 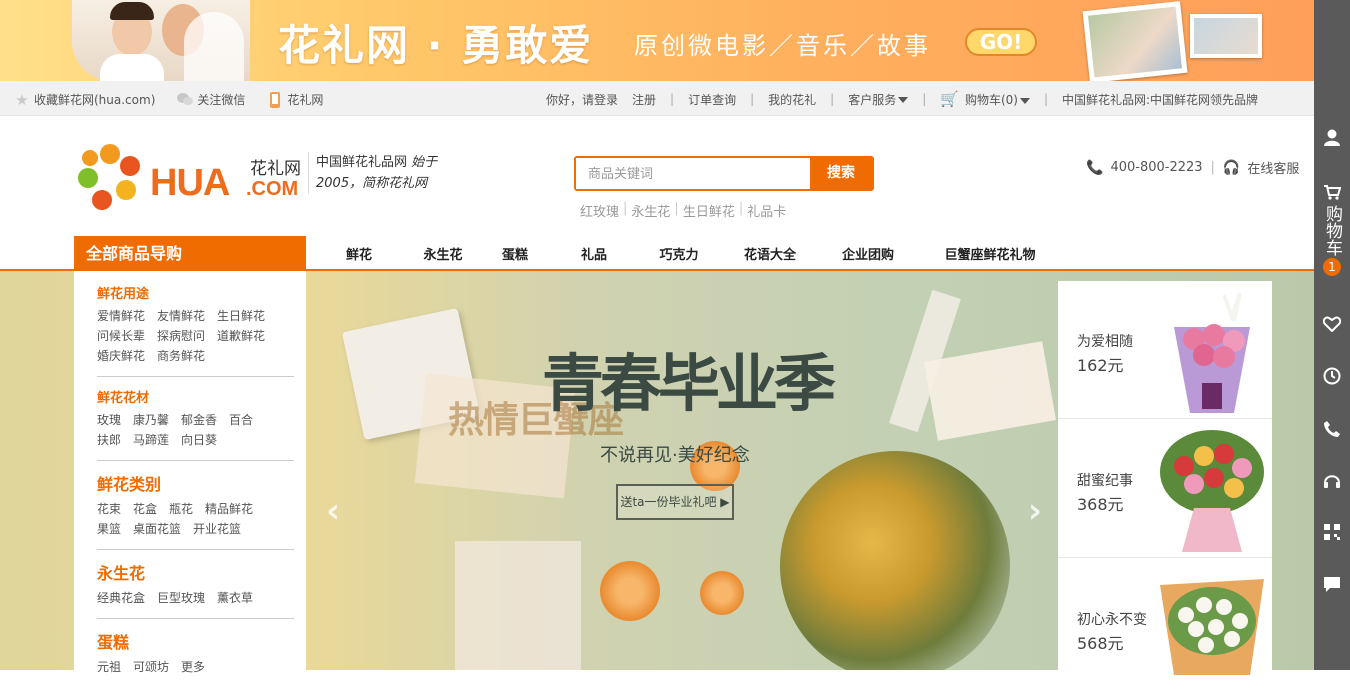 I want to click on product-card: 初心永不变 568元, so click(x=1165, y=628).